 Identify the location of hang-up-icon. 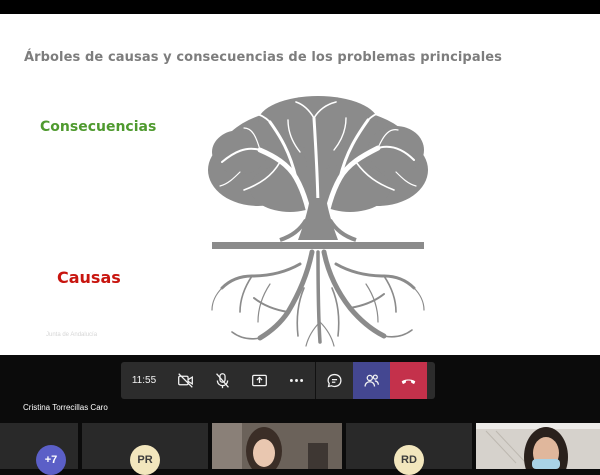
(408, 381).